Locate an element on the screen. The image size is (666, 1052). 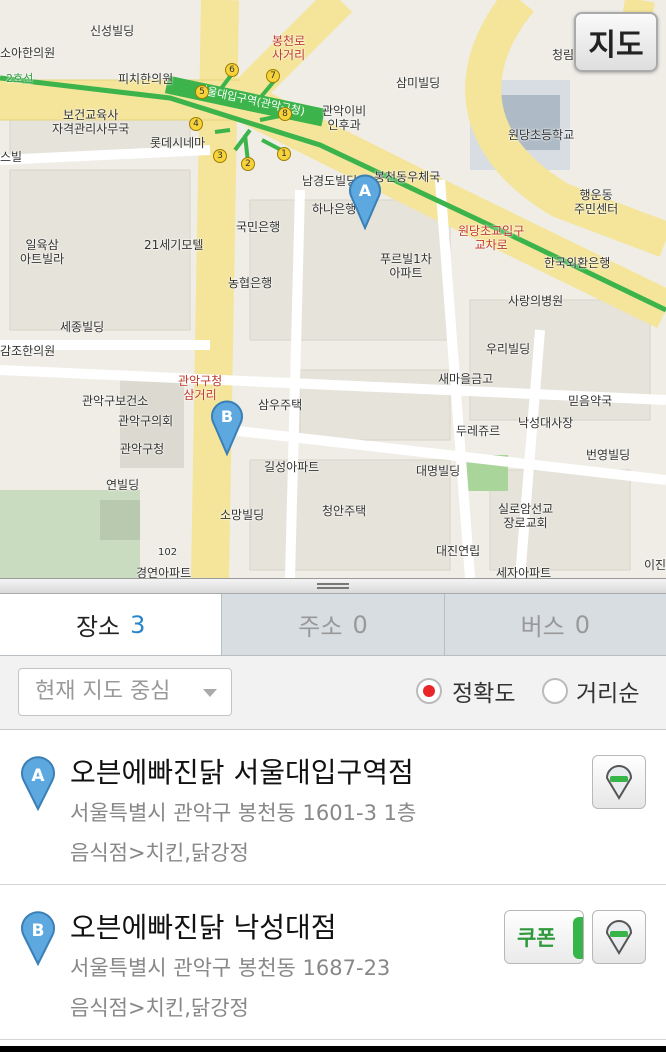
subway-exit-marker: 3 is located at coordinates (220, 156).